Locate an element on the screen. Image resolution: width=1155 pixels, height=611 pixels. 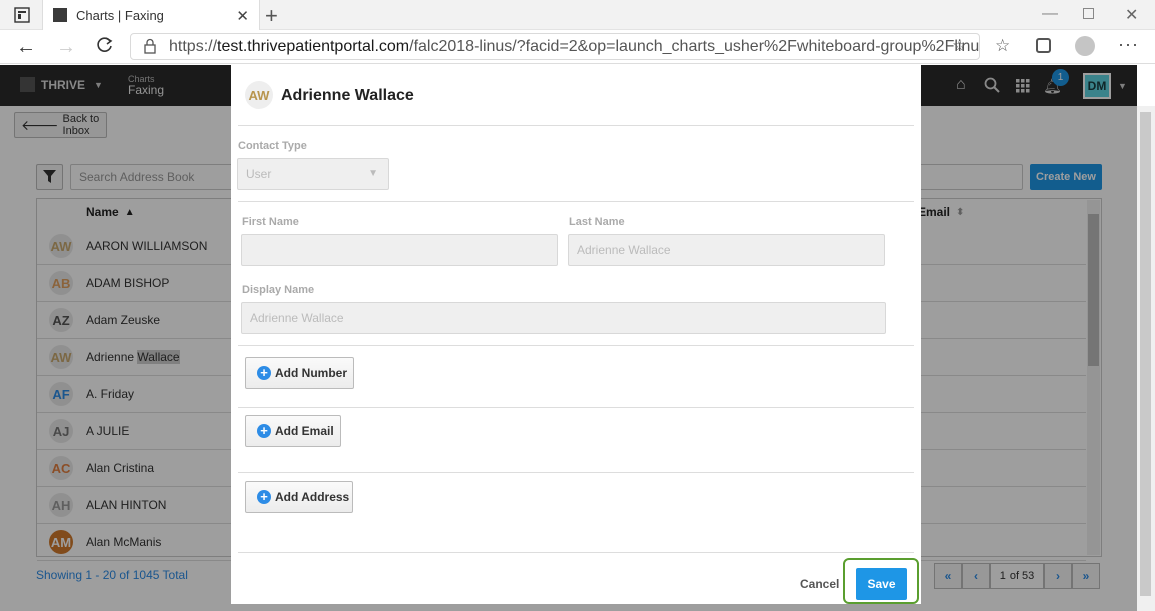
favorites-icon: ☆ is located at coordinates (1002, 46).